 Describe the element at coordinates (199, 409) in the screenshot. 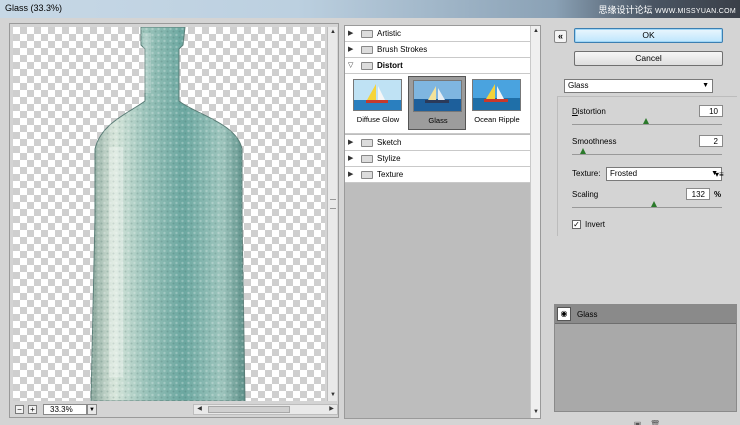

I see `scroll-left-icon: ◀` at that location.